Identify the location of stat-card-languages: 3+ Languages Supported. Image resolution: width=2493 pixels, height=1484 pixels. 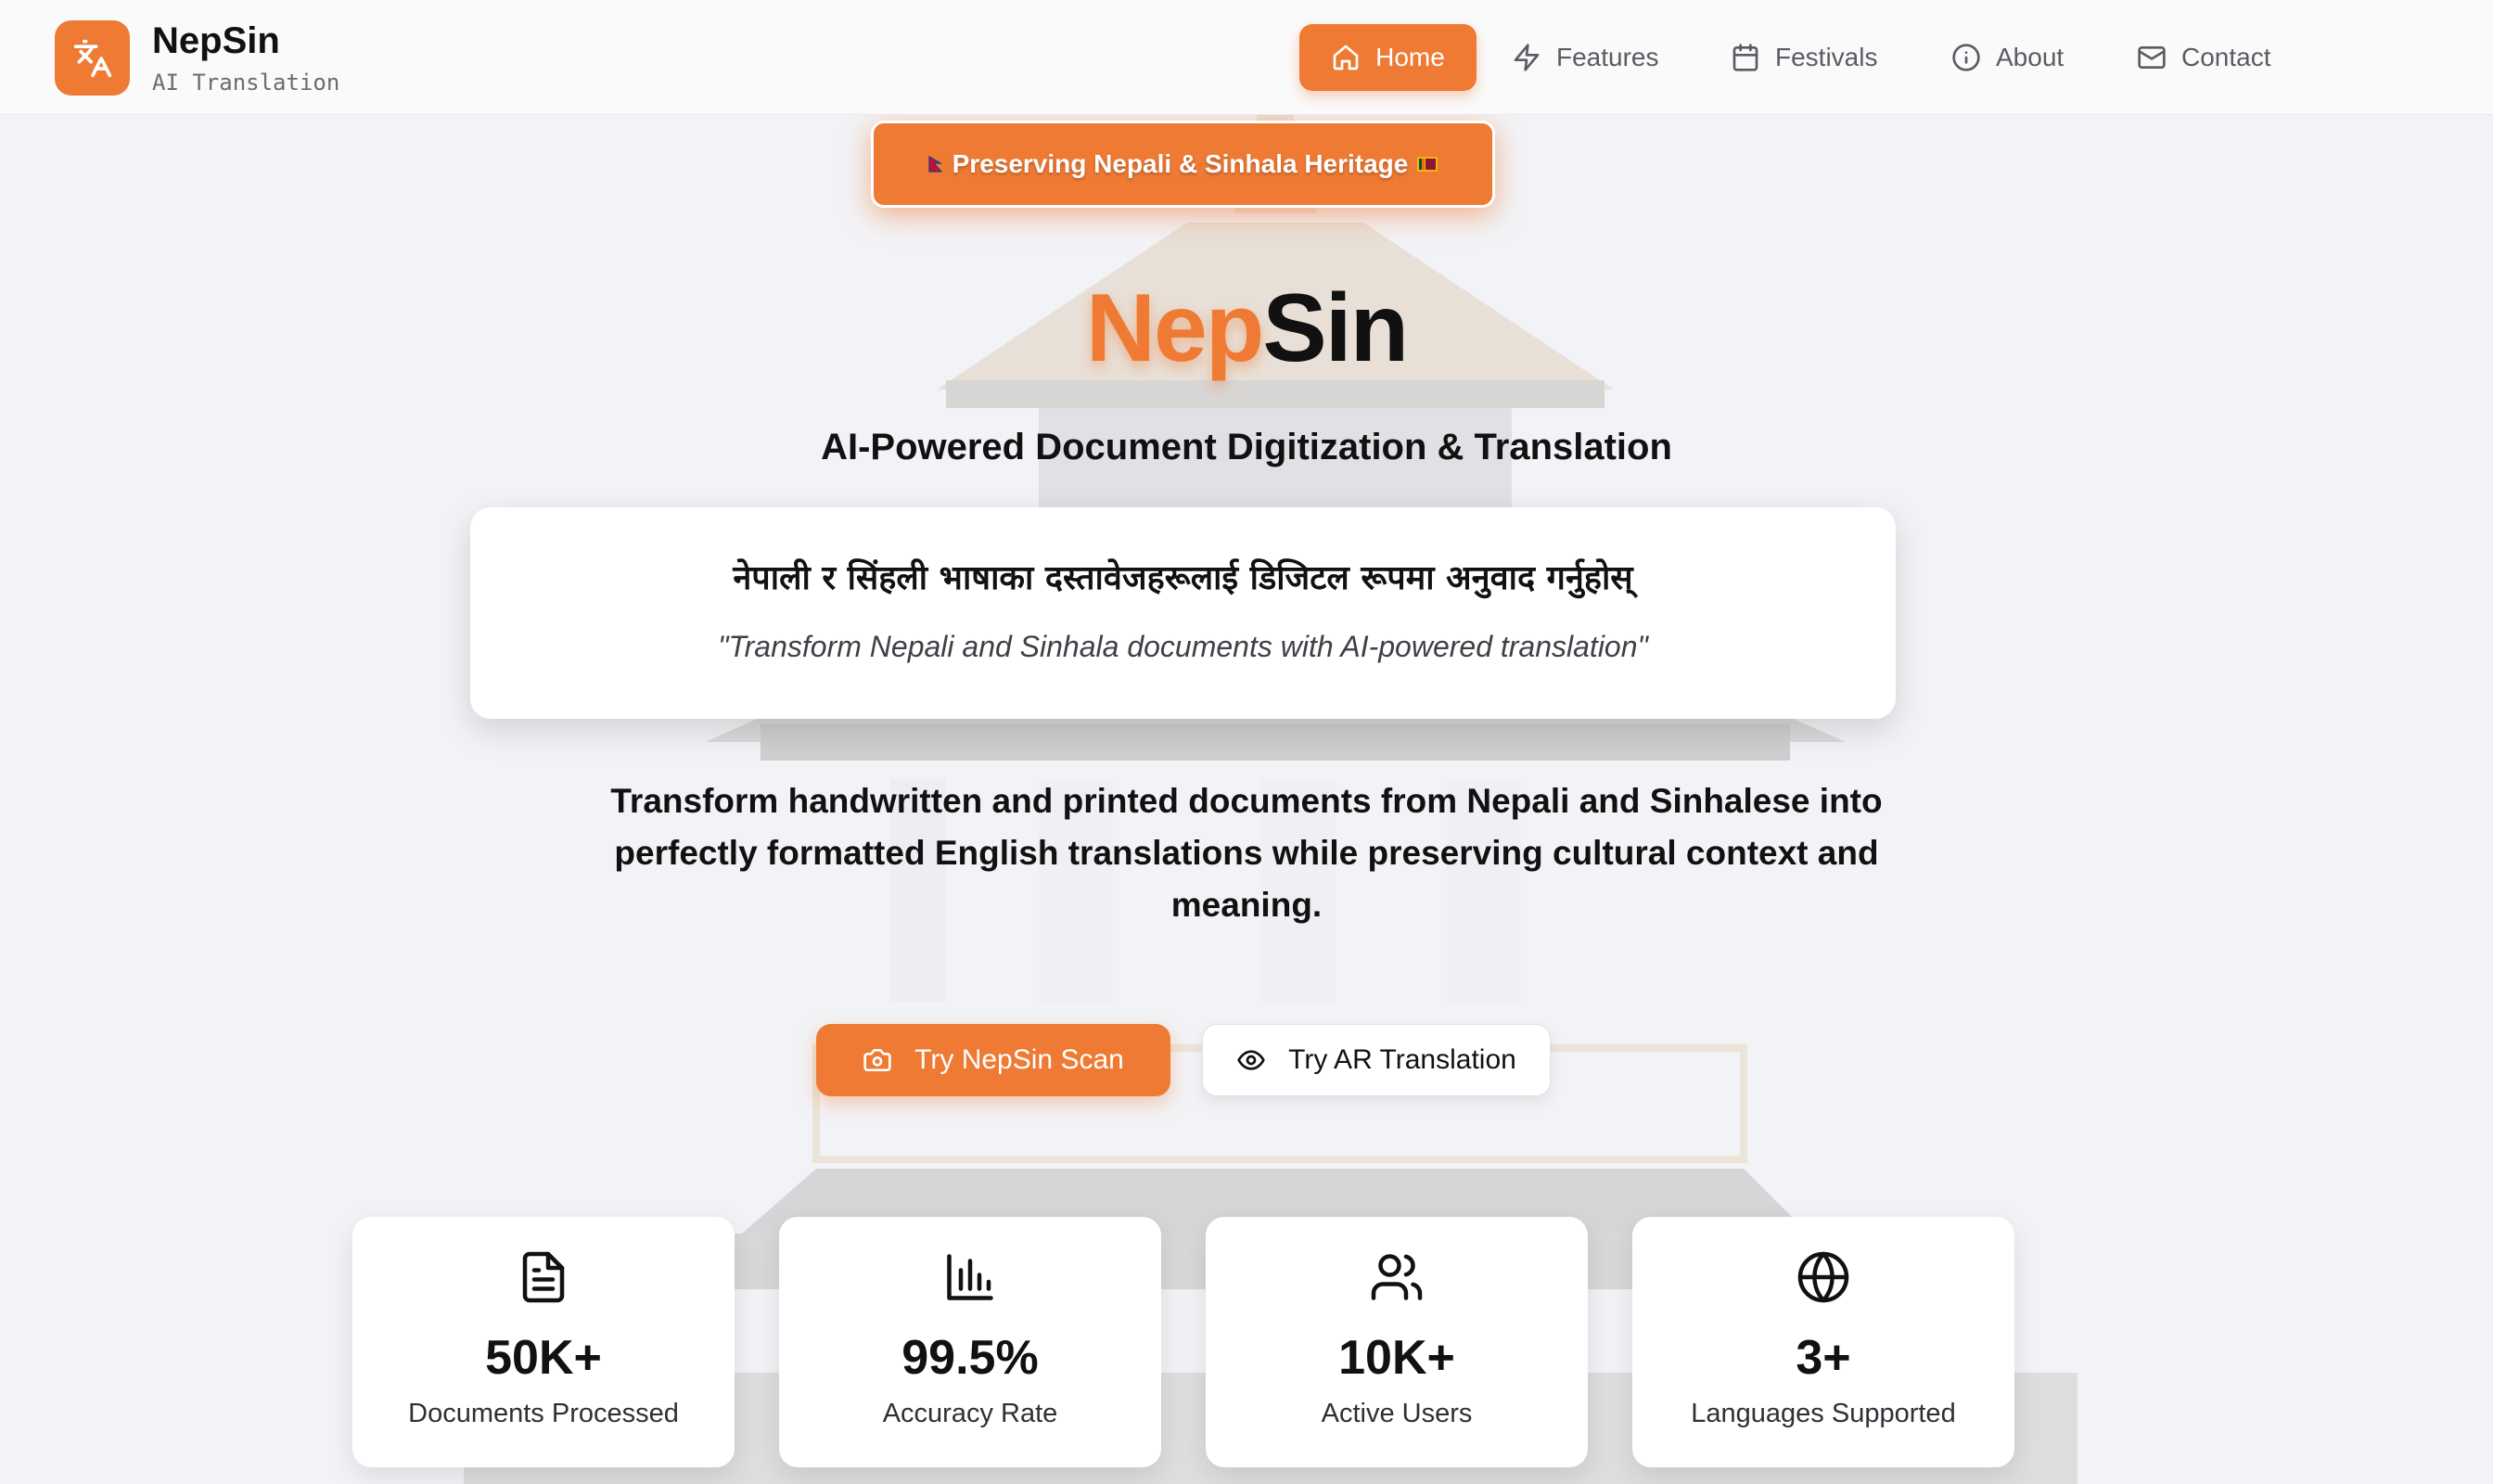
(1823, 1342).